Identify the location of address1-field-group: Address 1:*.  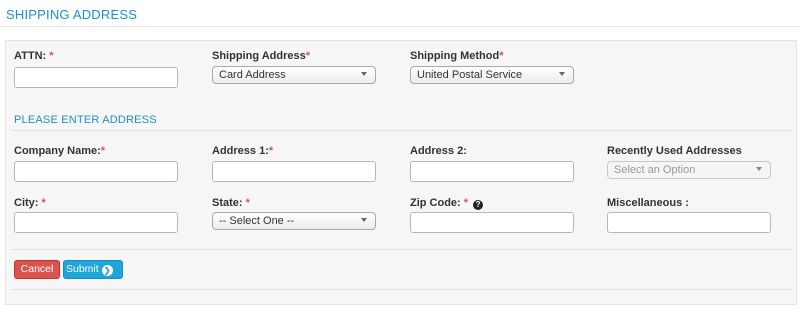
(242, 151).